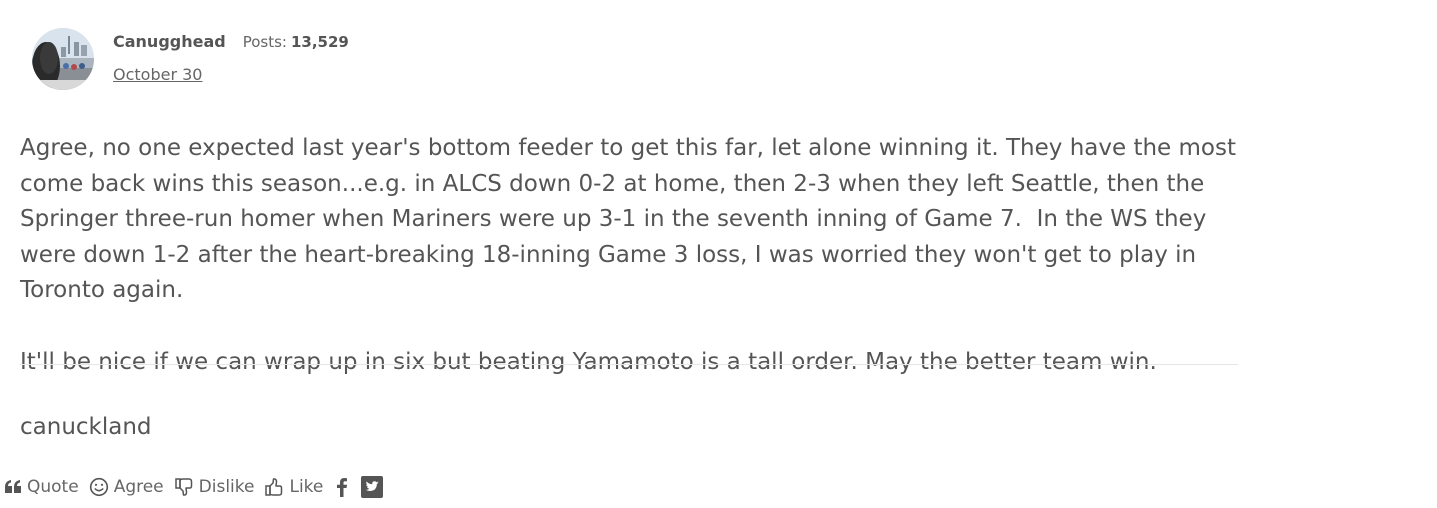 Image resolution: width=1437 pixels, height=508 pixels. I want to click on signature-divider, so click(629, 364).